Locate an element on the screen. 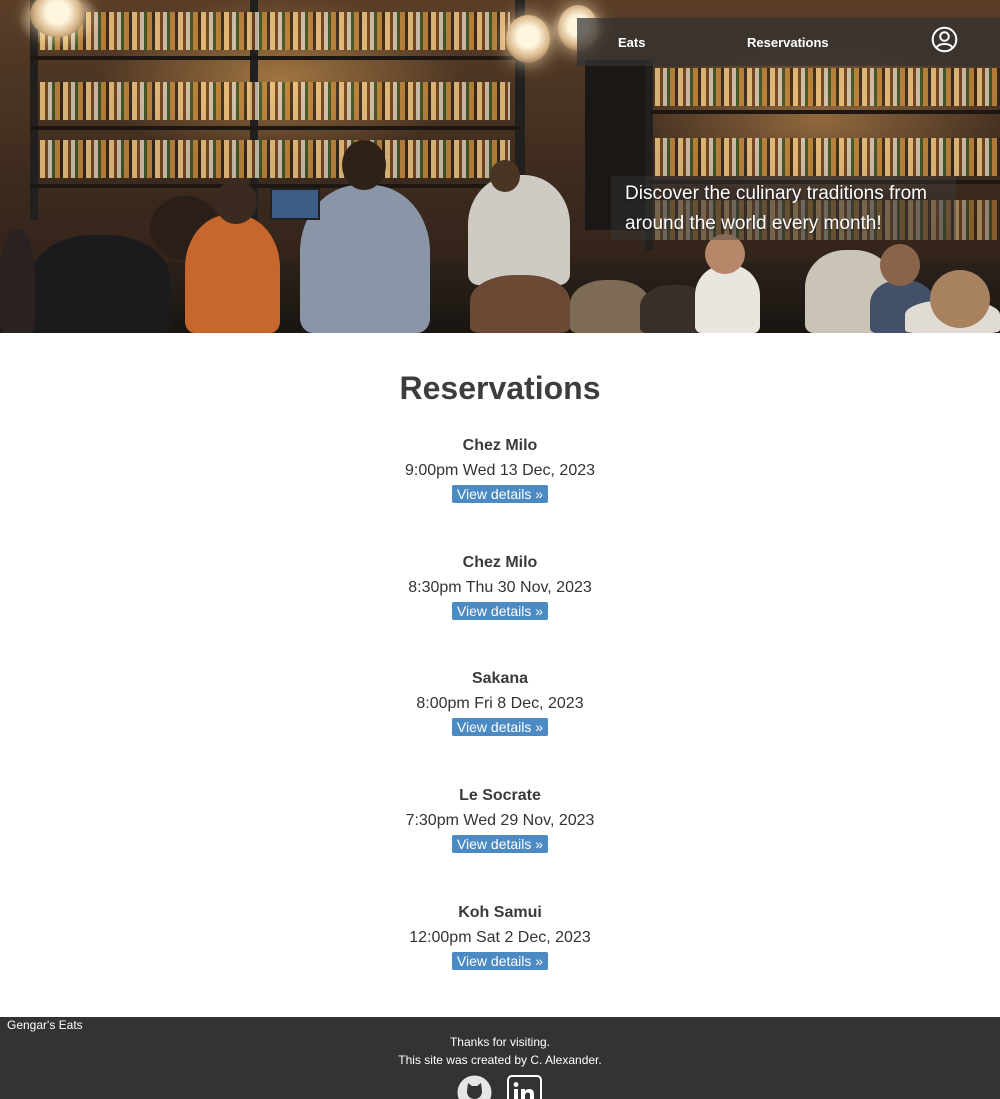 Image resolution: width=1000 pixels, height=1099 pixels. reservation-datetime: 8:00pm Fri 8 Dec, 2023 is located at coordinates (500, 703).